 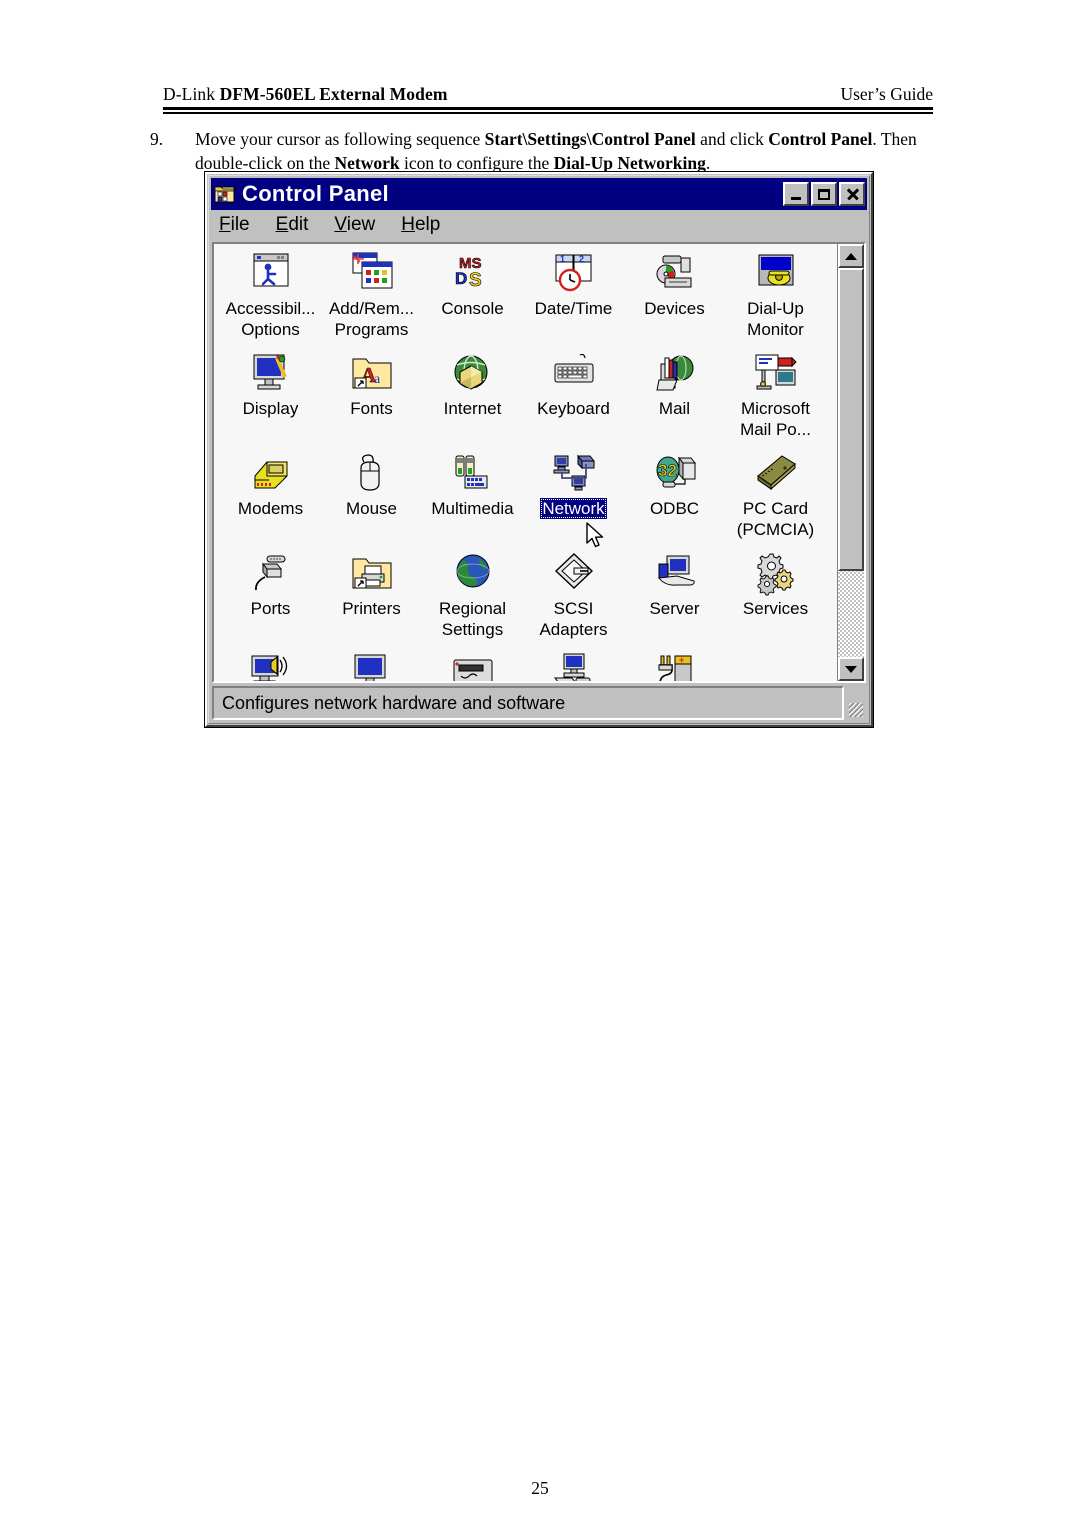 What do you see at coordinates (775, 500) in the screenshot?
I see `cp-item-pc-card-pcmcia: PC Card (PCMCIA)` at bounding box center [775, 500].